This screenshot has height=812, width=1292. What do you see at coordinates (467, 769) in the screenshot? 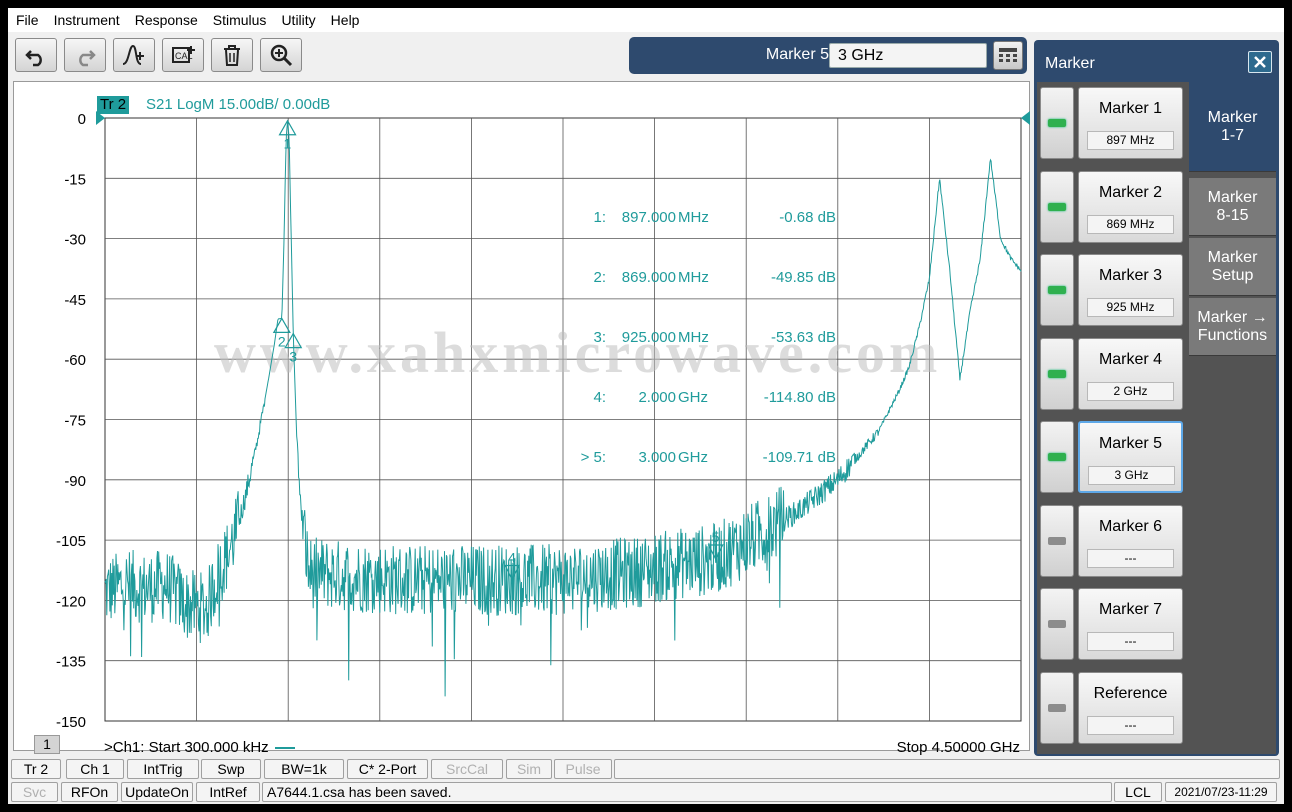
I see `status-button: SrcCal` at bounding box center [467, 769].